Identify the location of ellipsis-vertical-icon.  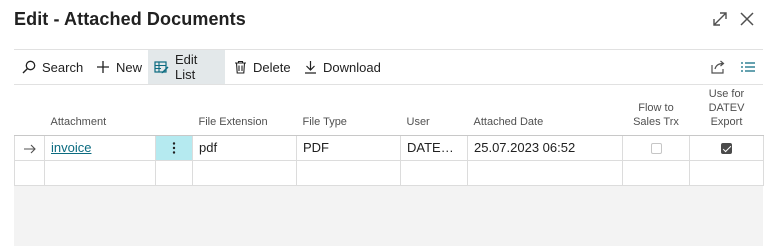
(174, 147).